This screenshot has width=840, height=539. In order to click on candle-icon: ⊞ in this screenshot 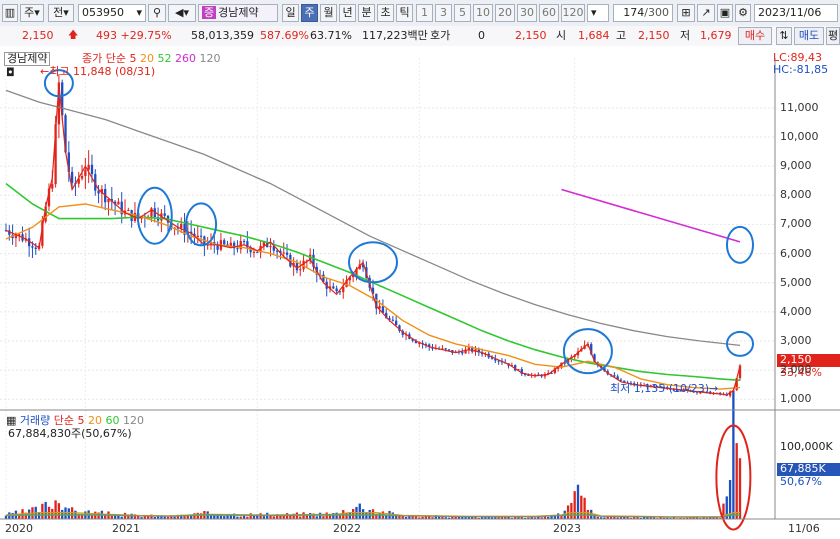, I will do `click(686, 13)`.